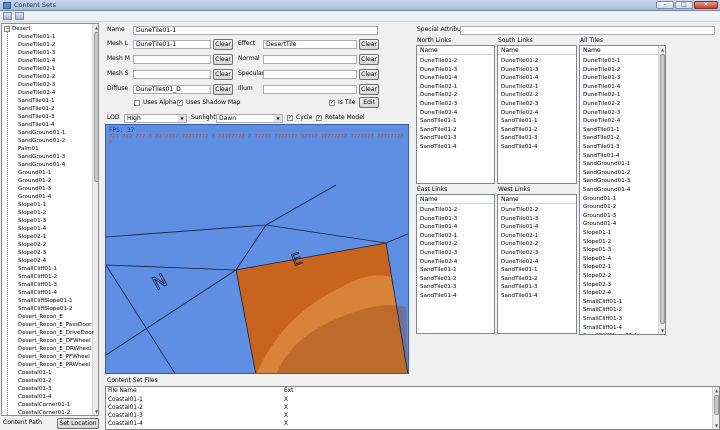 The height and width of the screenshot is (430, 720). I want to click on ext-column-header: Ext, so click(288, 391).